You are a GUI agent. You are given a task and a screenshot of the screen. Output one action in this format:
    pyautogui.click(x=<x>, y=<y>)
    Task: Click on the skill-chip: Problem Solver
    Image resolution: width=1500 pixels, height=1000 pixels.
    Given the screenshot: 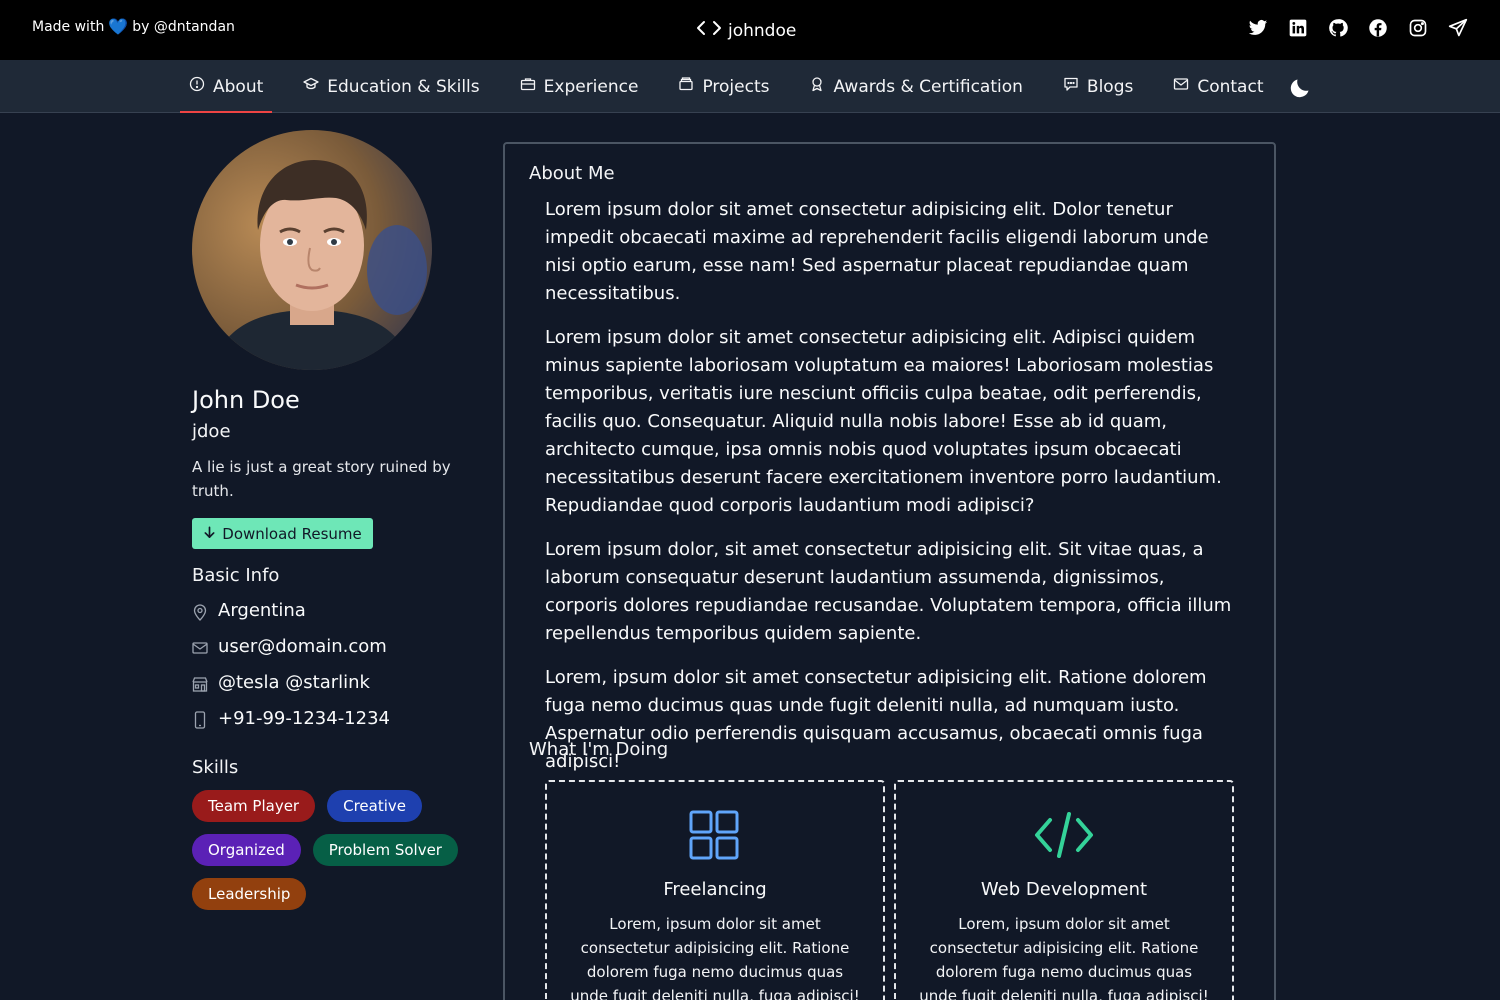 What is the action you would take?
    pyautogui.click(x=385, y=850)
    